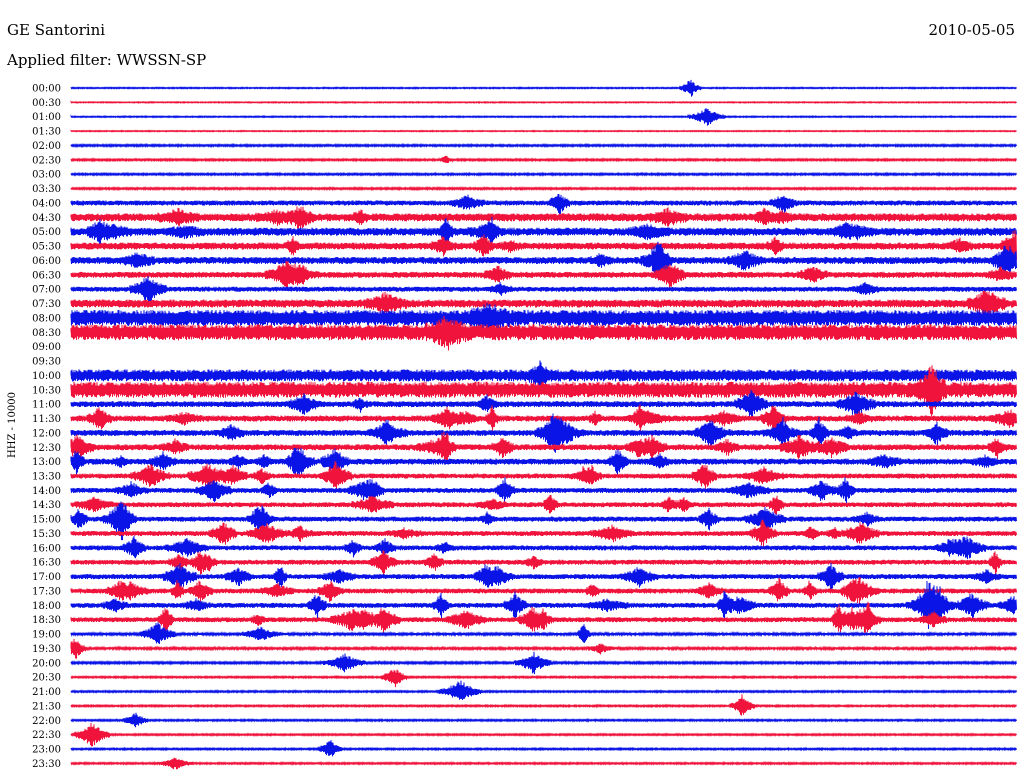 Image resolution: width=1024 pixels, height=780 pixels. Describe the element at coordinates (46, 476) in the screenshot. I see `time-label: 13:30` at that location.